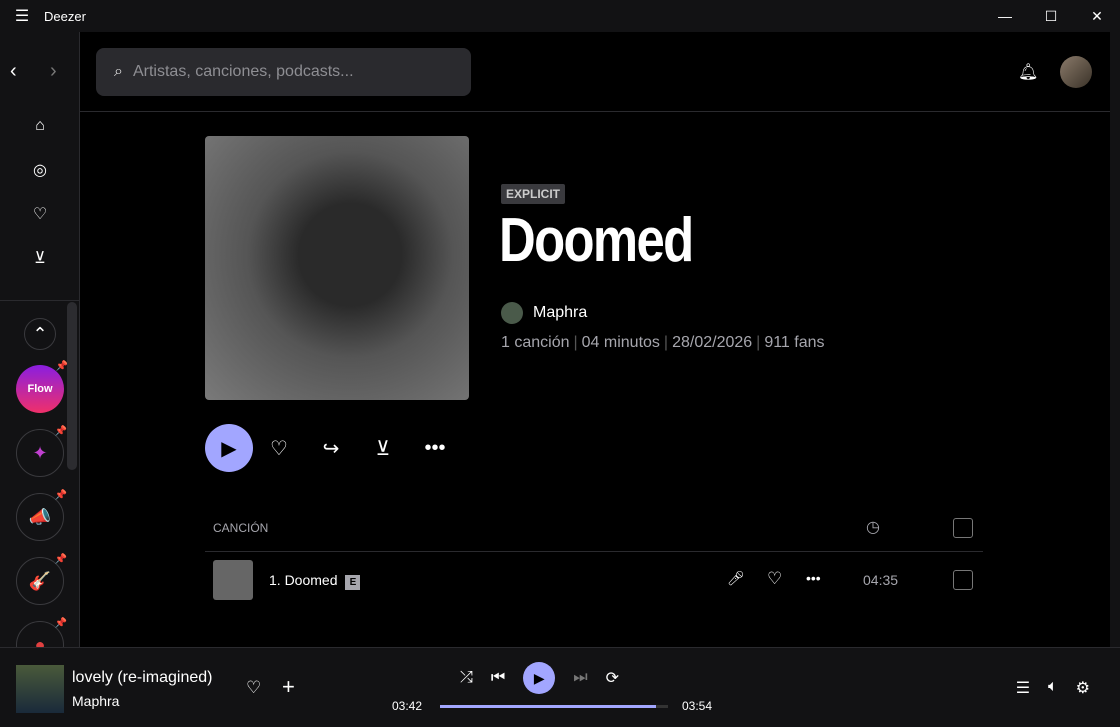  What do you see at coordinates (383, 448) in the screenshot?
I see `download-icon: ⊻` at bounding box center [383, 448].